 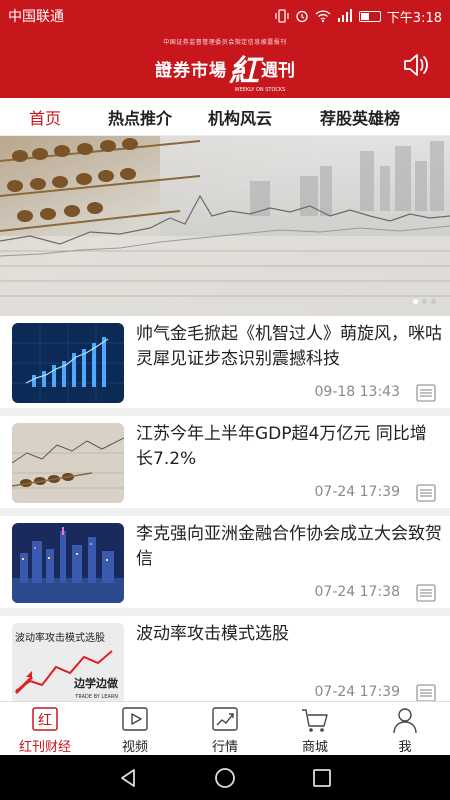 What do you see at coordinates (289, 546) in the screenshot?
I see `news-title: 李克强向亚洲金融合作协会成立大会致贺信` at bounding box center [289, 546].